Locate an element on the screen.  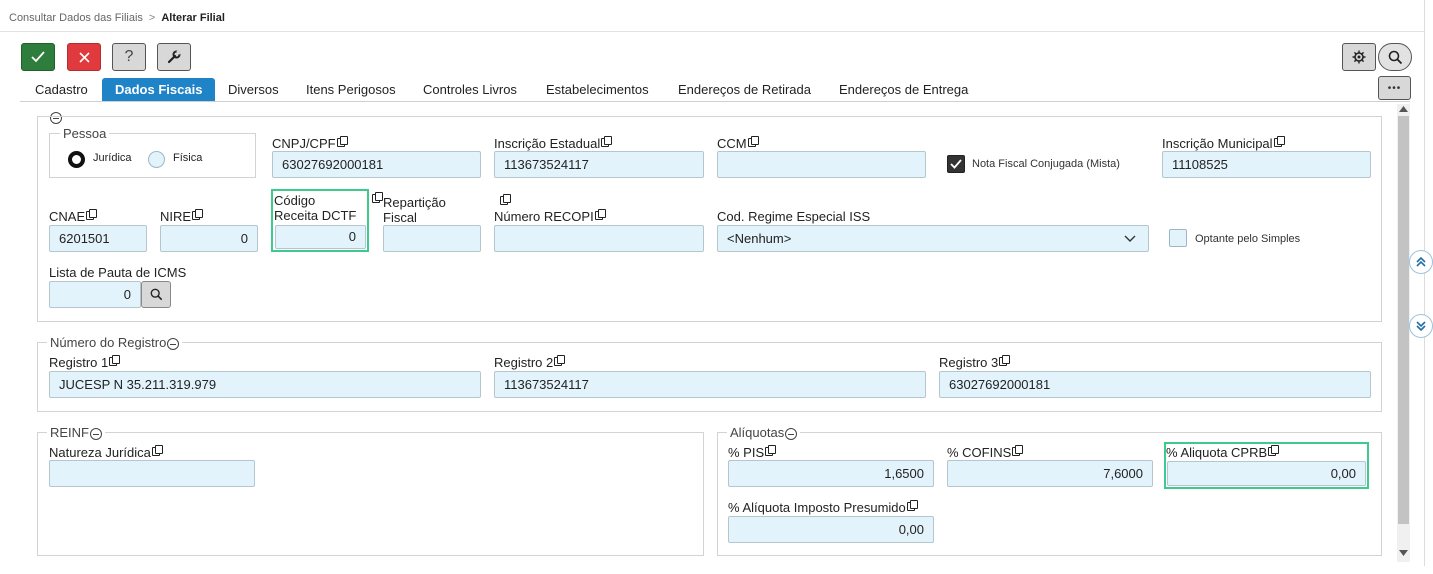
nota-fiscal-conjugada-checkbox is located at coordinates (956, 164).